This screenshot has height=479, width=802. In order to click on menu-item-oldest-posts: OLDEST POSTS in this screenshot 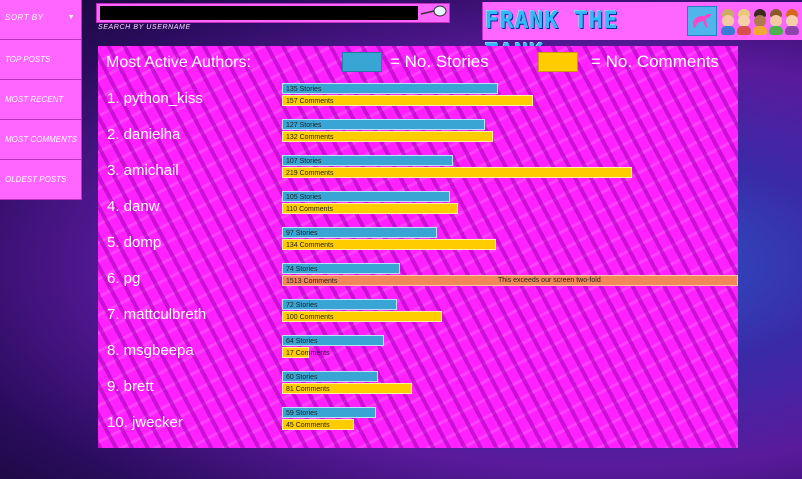, I will do `click(41, 180)`.